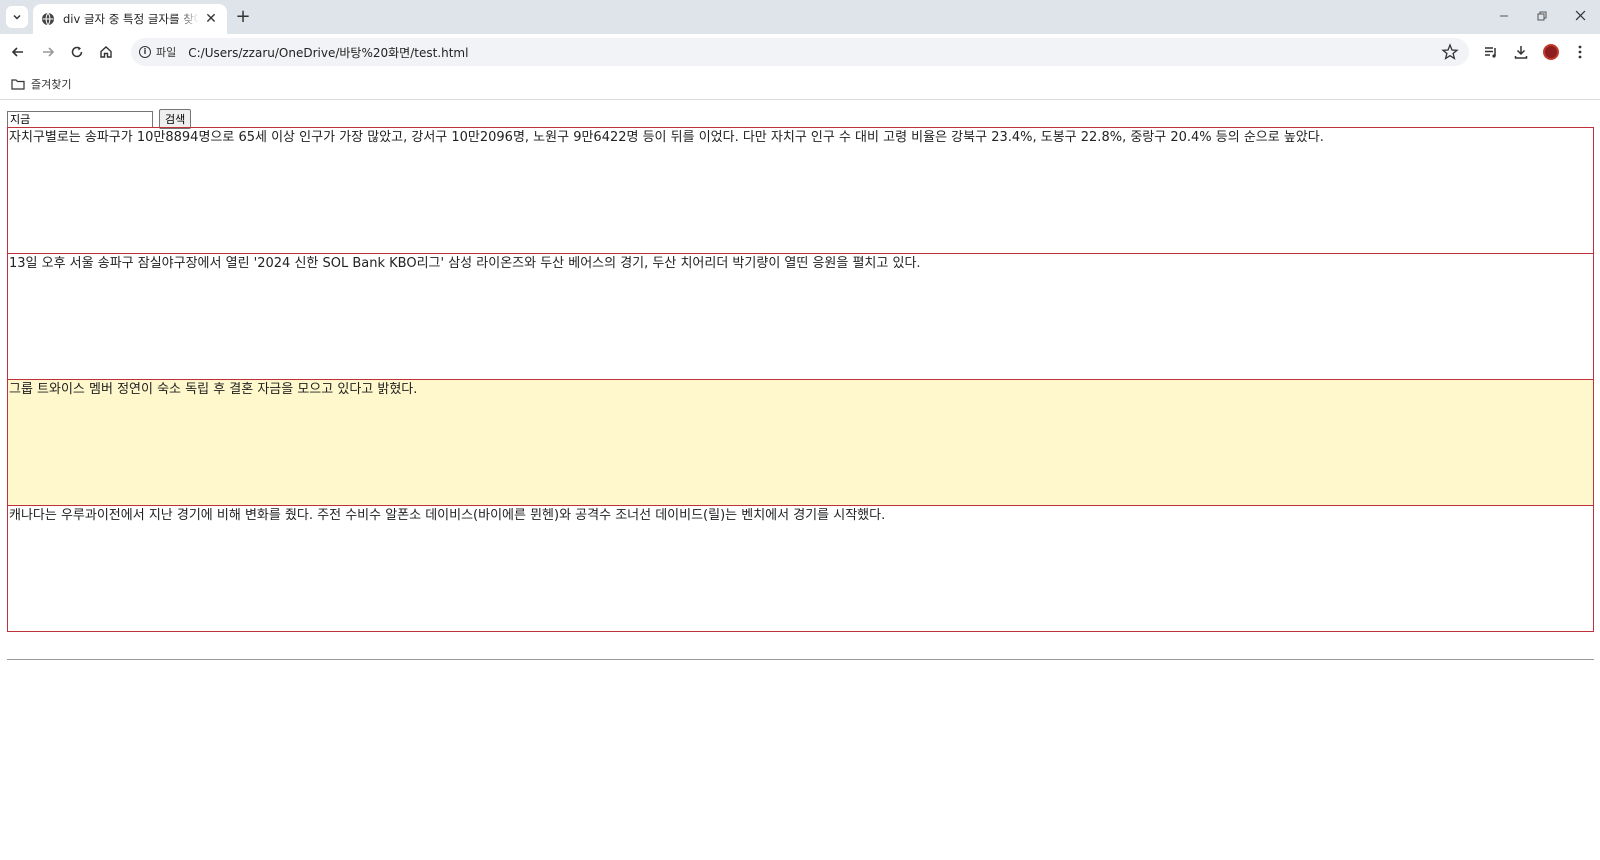  I want to click on menu-button, so click(1580, 52).